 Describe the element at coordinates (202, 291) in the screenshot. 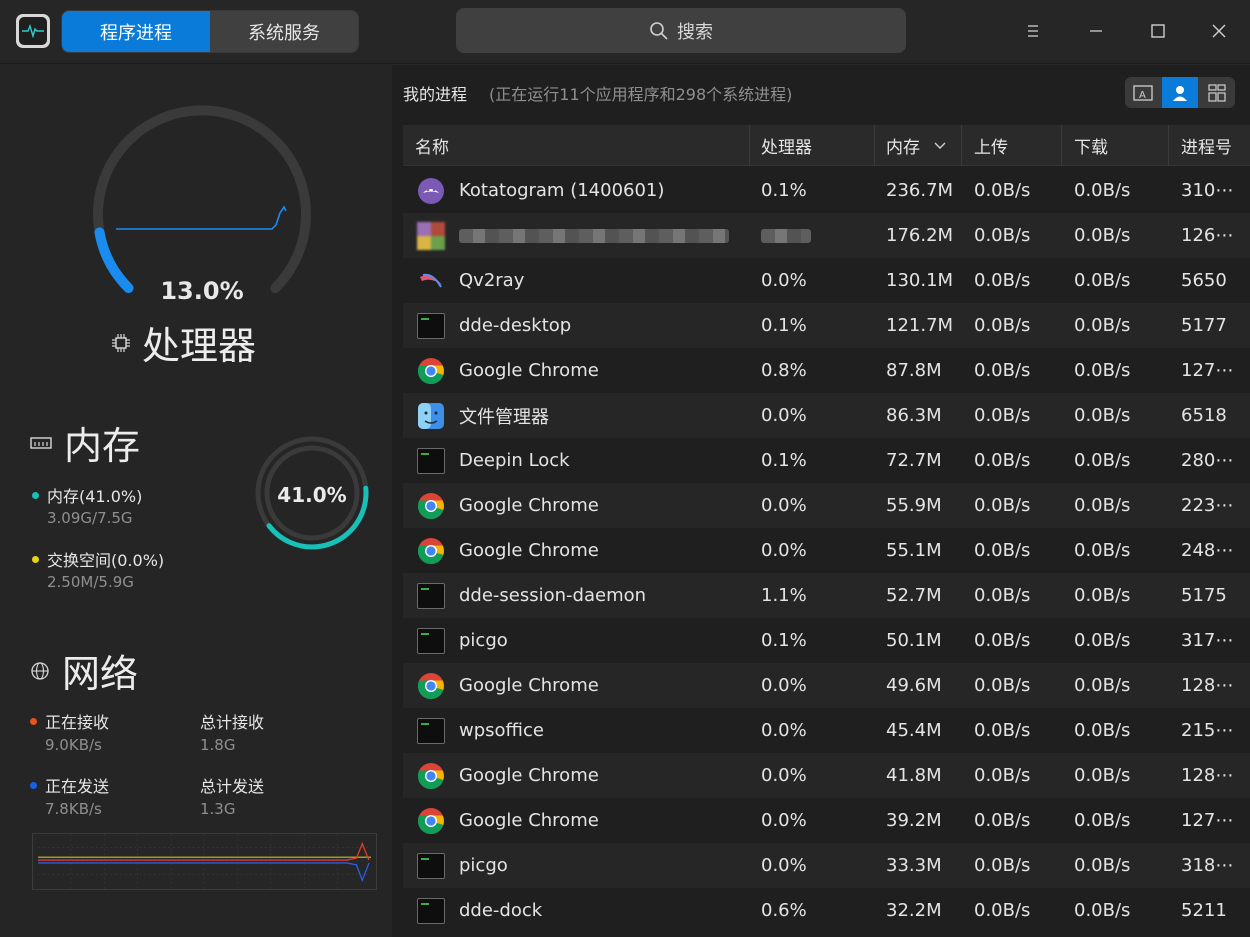

I see `cpu-percent: 13.0%` at that location.